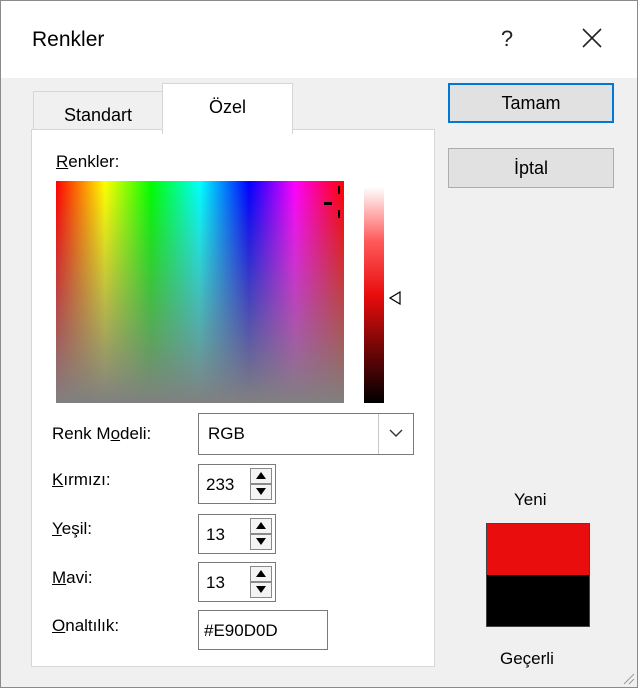  Describe the element at coordinates (531, 103) in the screenshot. I see `ok-button: Tamam` at that location.